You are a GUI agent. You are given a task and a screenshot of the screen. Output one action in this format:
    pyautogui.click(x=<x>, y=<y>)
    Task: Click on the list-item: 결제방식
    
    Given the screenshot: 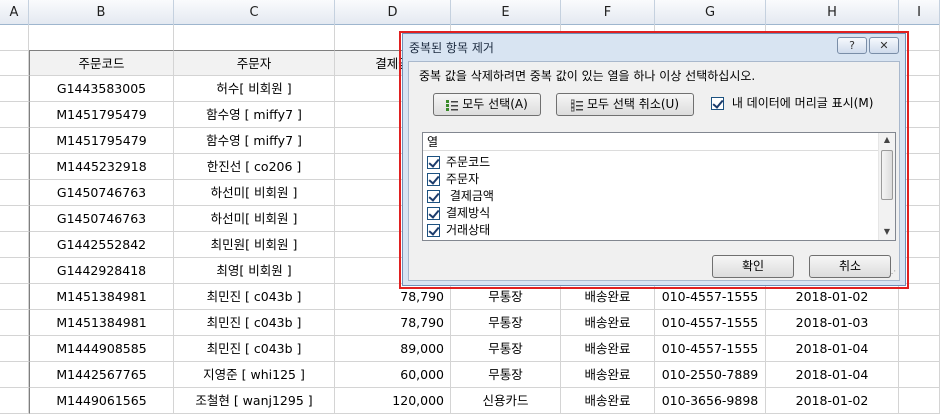 What is the action you would take?
    pyautogui.click(x=458, y=213)
    